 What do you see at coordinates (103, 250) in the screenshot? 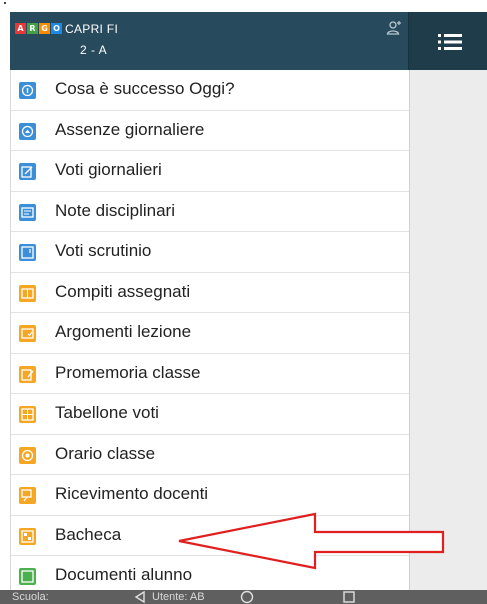
I see `menu-item-label: Voti scrutinio` at bounding box center [103, 250].